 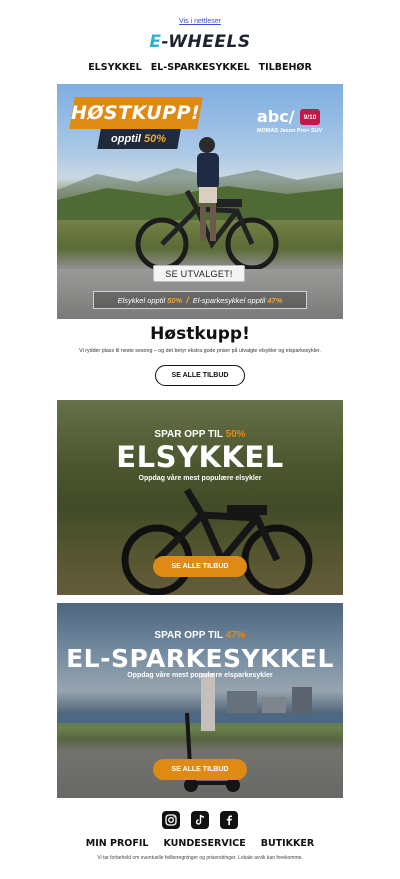 What do you see at coordinates (200, 675) in the screenshot?
I see `card-subtitle: Oppdag våre mest populære elsparkesykler` at bounding box center [200, 675].